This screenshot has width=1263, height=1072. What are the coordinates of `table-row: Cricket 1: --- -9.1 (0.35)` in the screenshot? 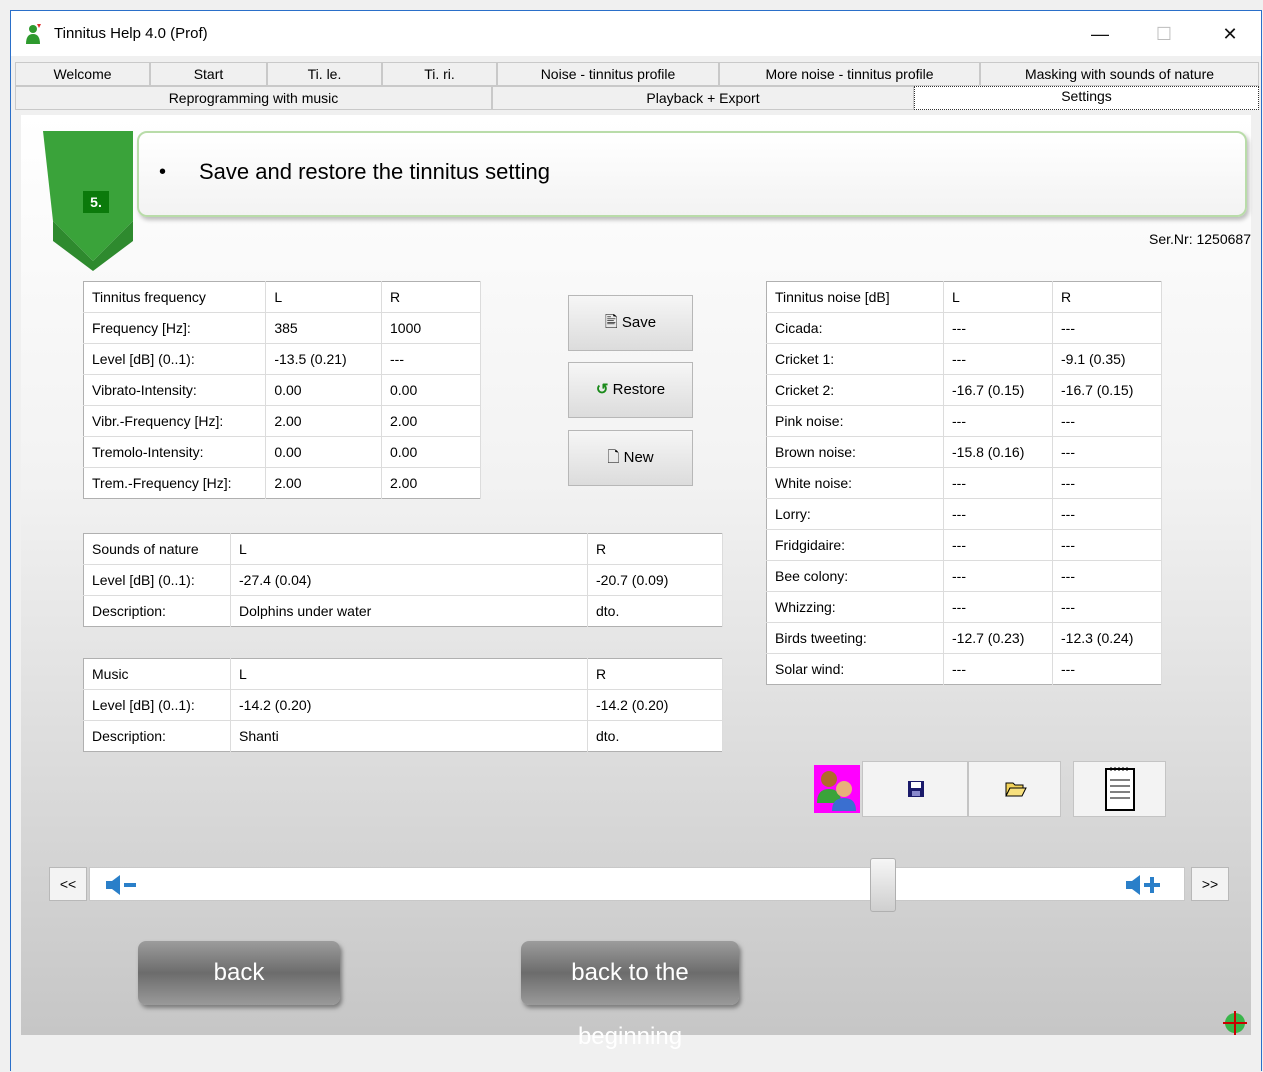 It's located at (964, 359).